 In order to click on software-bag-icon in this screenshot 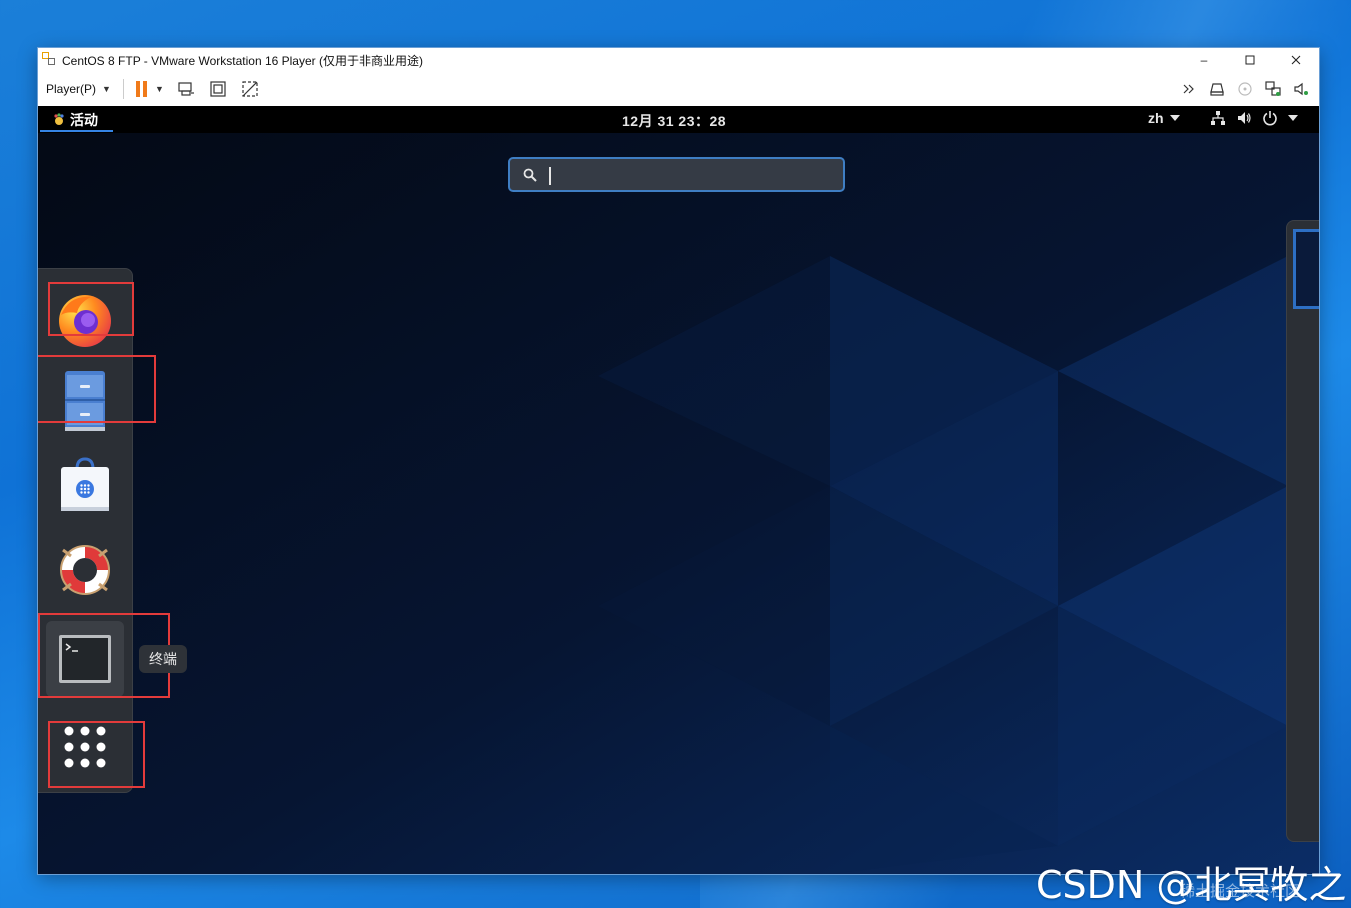, I will do `click(85, 484)`.